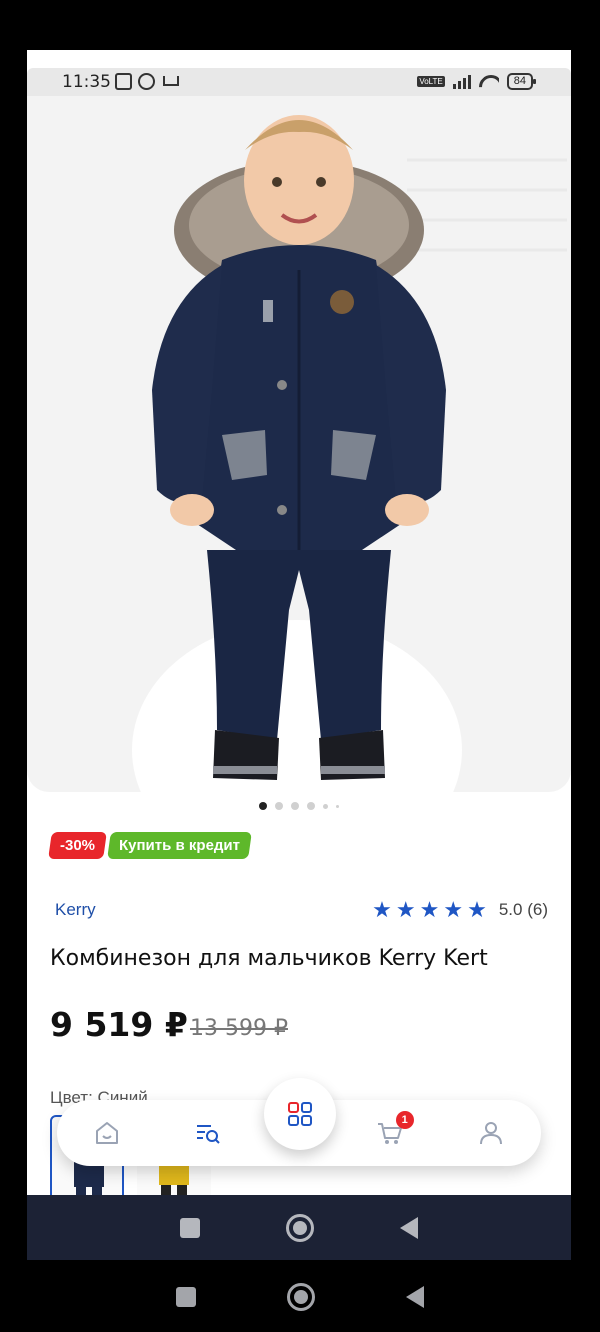 This screenshot has width=600, height=1332. I want to click on nav-catalog, so click(300, 1114).